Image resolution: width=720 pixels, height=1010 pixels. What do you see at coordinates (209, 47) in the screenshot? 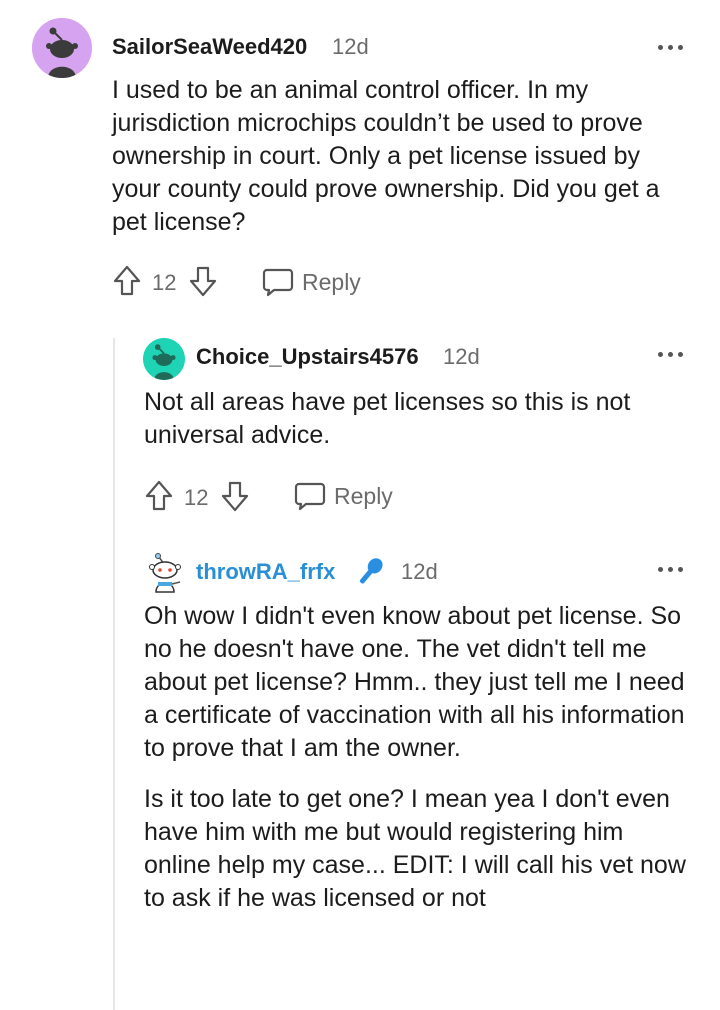
I see `username: SailorSeaWeed420` at bounding box center [209, 47].